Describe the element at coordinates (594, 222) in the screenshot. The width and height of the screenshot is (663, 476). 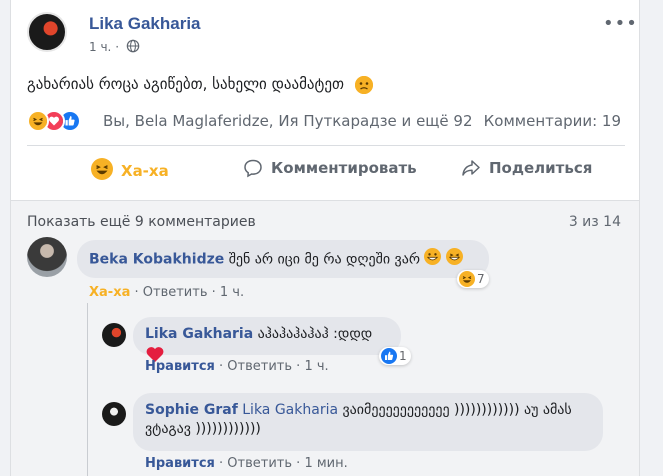
I see `comments-pager: 3 из 14` at that location.